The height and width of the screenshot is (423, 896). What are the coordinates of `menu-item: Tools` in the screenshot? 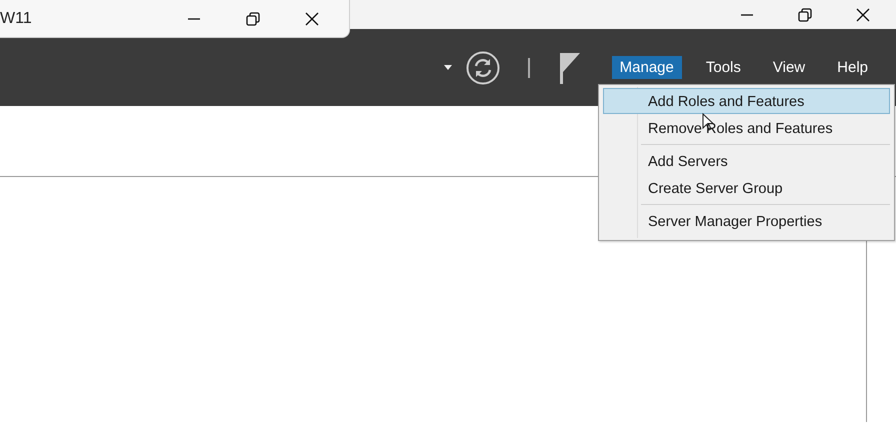 It's located at (723, 67).